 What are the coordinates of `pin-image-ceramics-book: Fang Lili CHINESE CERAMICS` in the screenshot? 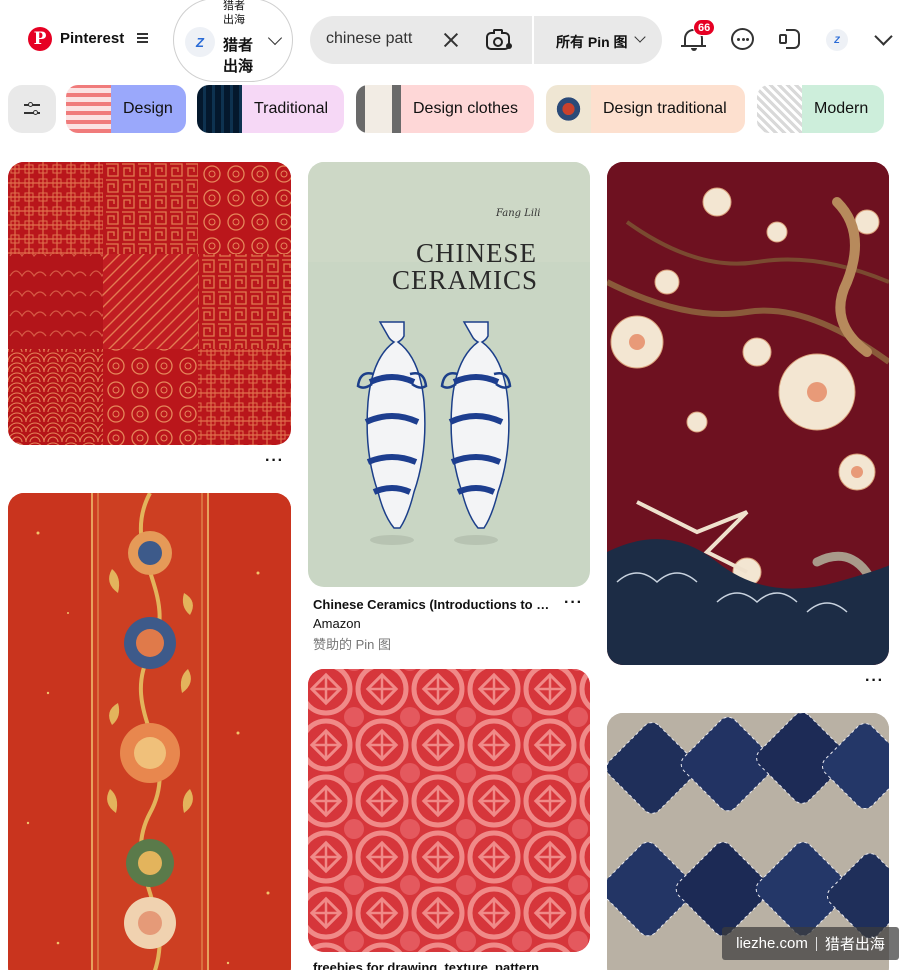 It's located at (449, 374).